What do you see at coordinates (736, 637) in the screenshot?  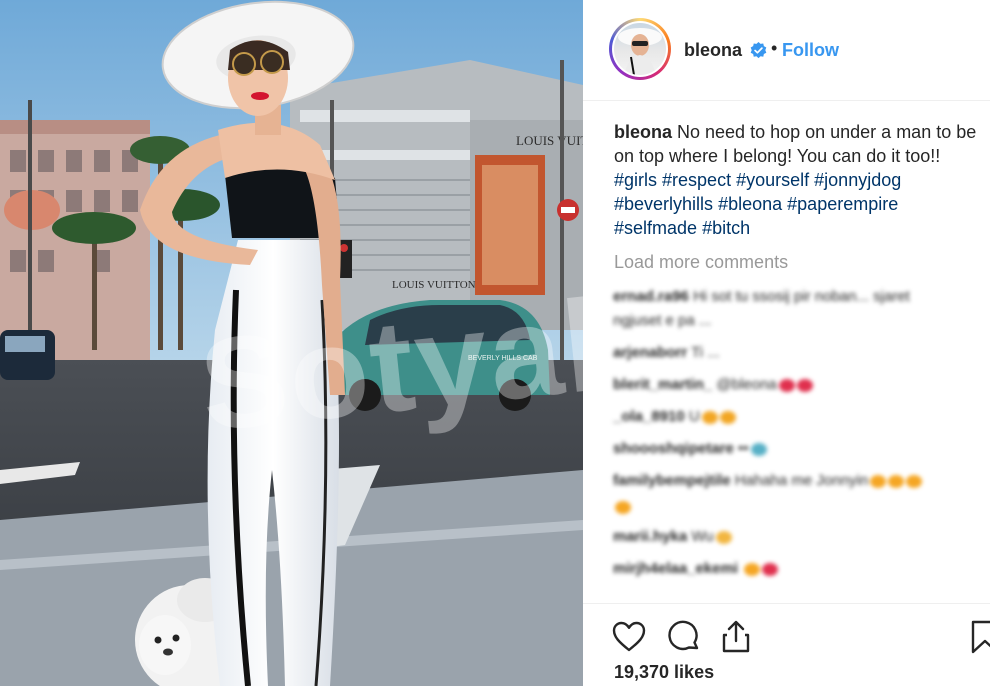 I see `share-icon` at bounding box center [736, 637].